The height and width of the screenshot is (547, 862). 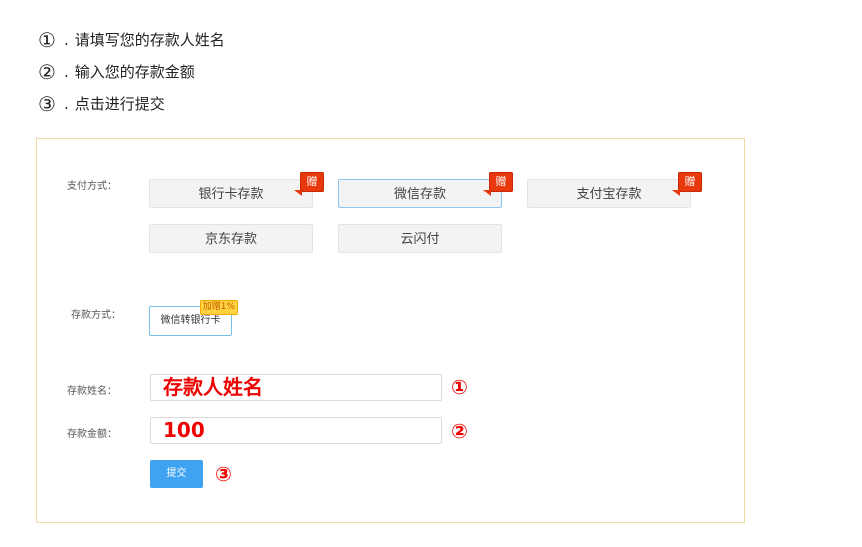 What do you see at coordinates (134, 72) in the screenshot?
I see `step-text: 输入您的存款金额` at bounding box center [134, 72].